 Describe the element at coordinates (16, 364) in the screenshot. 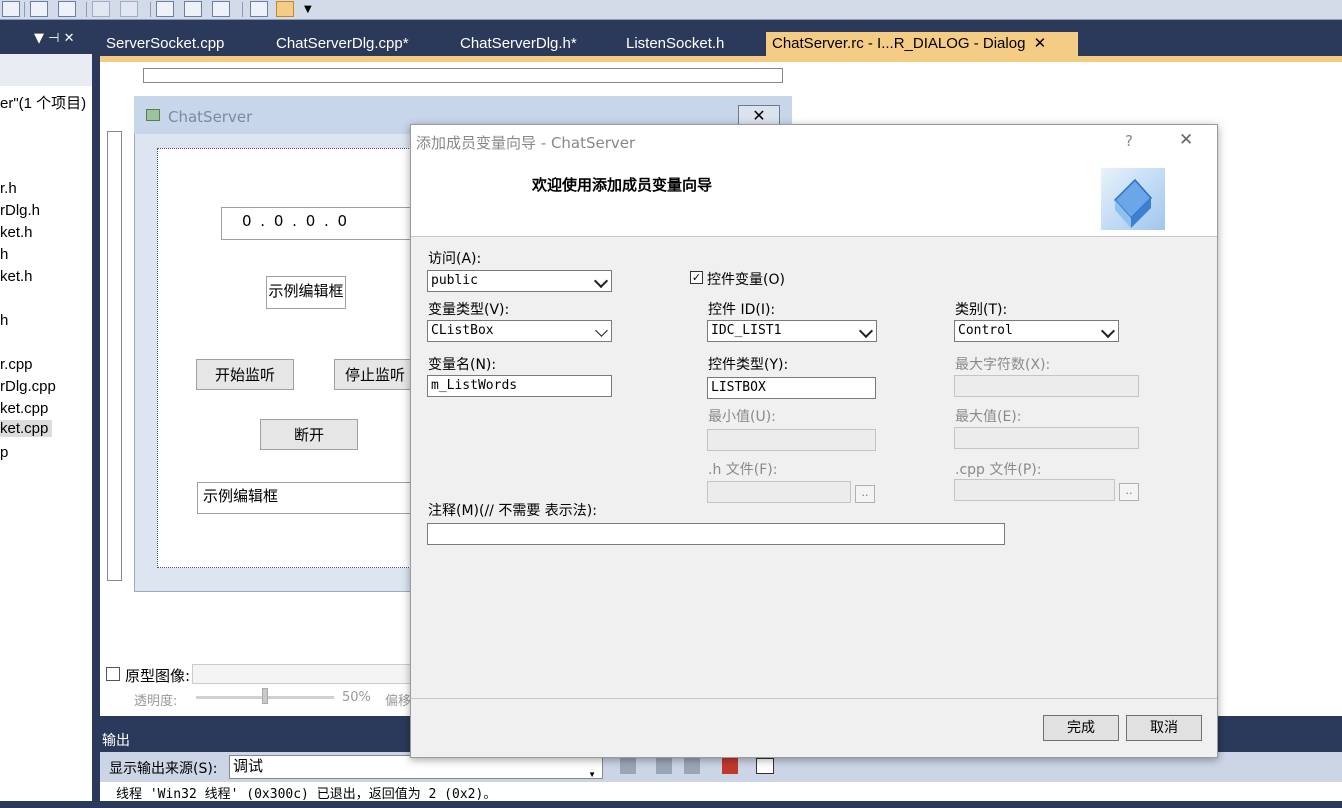

I see `solution-item: r.cpp` at that location.